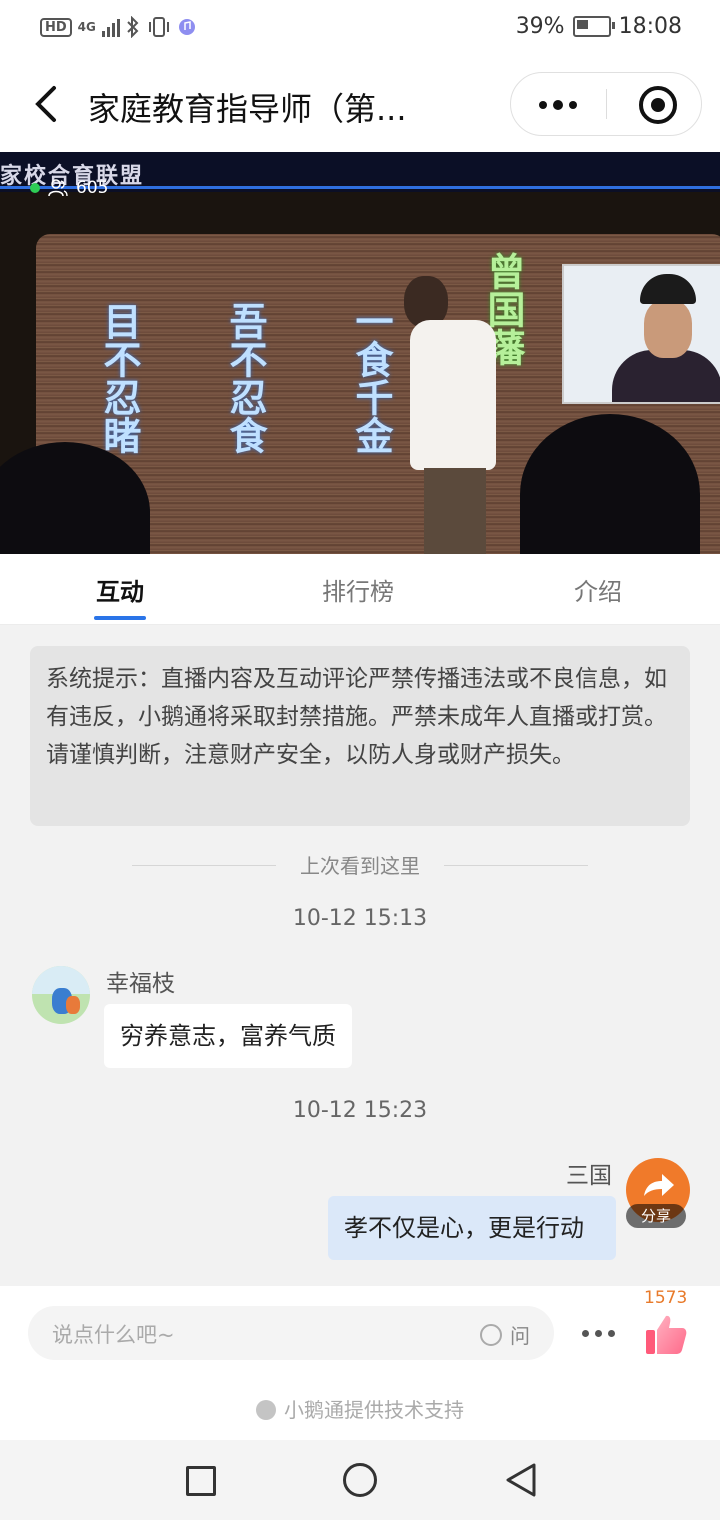 The height and width of the screenshot is (1520, 720). Describe the element at coordinates (455, 511) in the screenshot. I see `speaker-legs` at that location.